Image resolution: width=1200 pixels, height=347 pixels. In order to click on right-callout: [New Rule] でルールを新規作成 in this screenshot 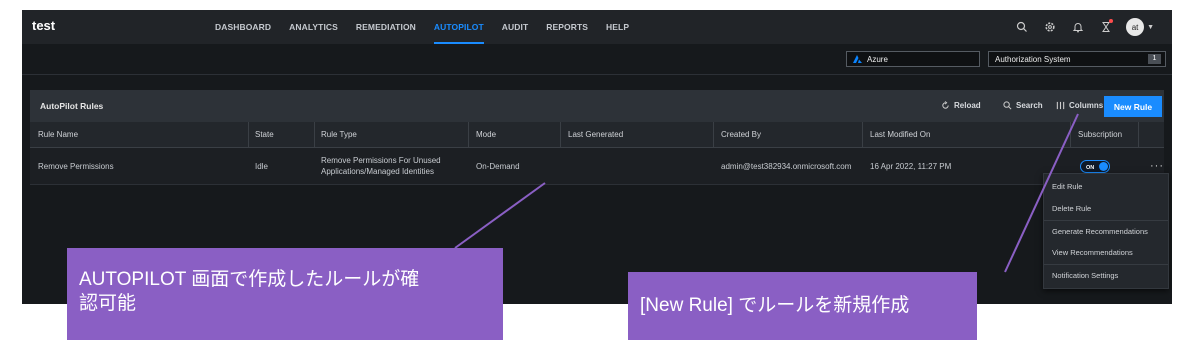, I will do `click(802, 306)`.